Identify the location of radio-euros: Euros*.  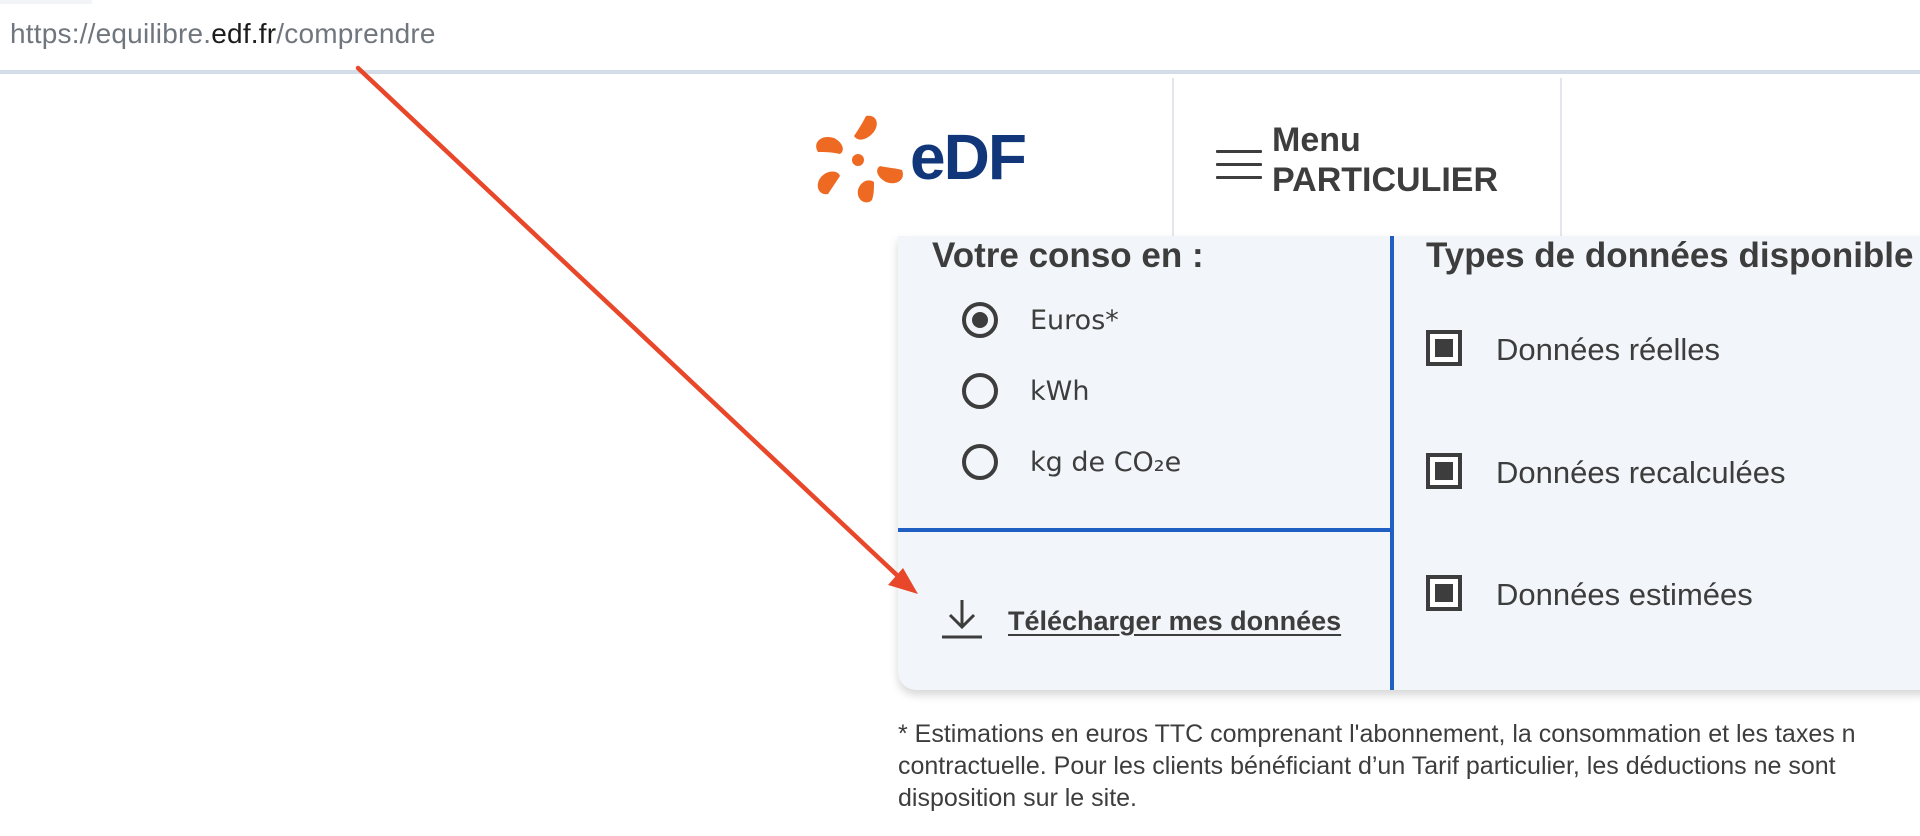
(1182, 321).